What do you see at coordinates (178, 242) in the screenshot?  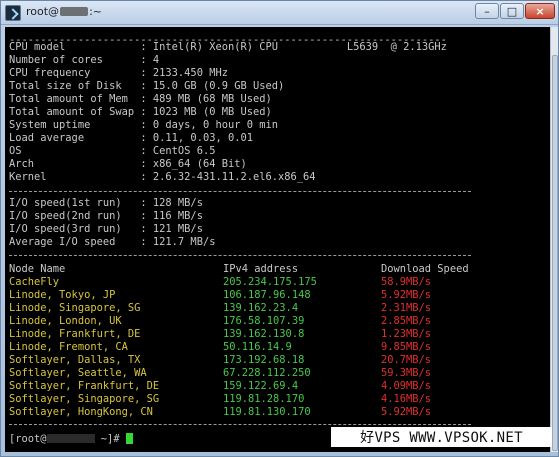 I see `io-value: : 121.7 MB/s` at bounding box center [178, 242].